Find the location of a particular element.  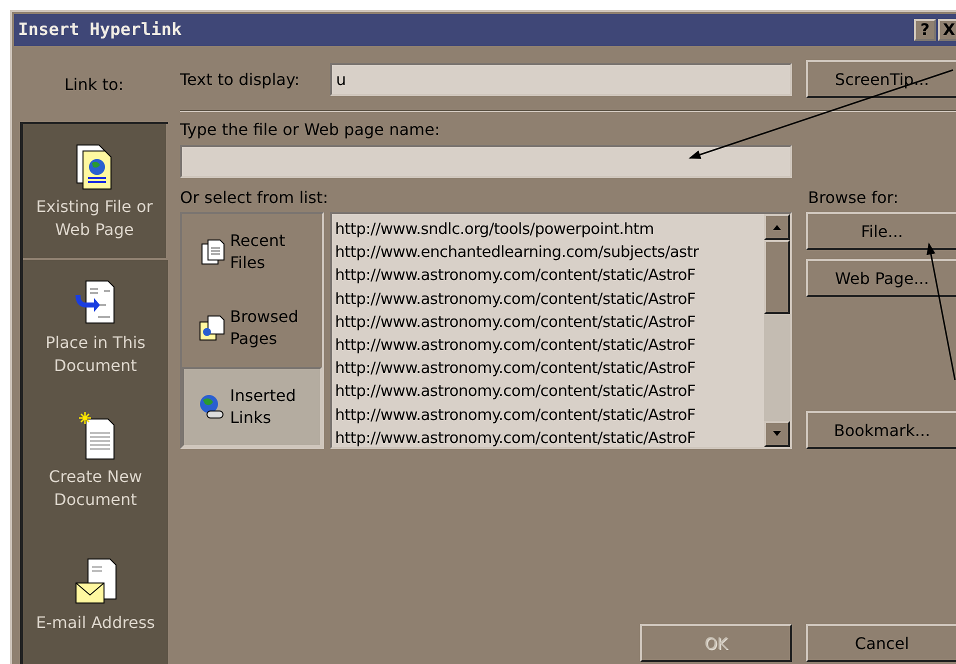

source-label: Recent Files is located at coordinates (258, 252).